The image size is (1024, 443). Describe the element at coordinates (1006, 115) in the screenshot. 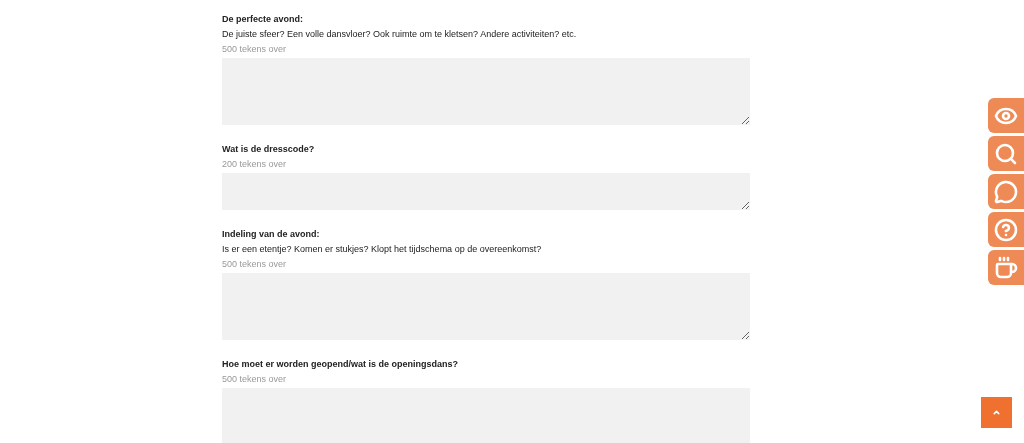

I see `eye-button` at that location.